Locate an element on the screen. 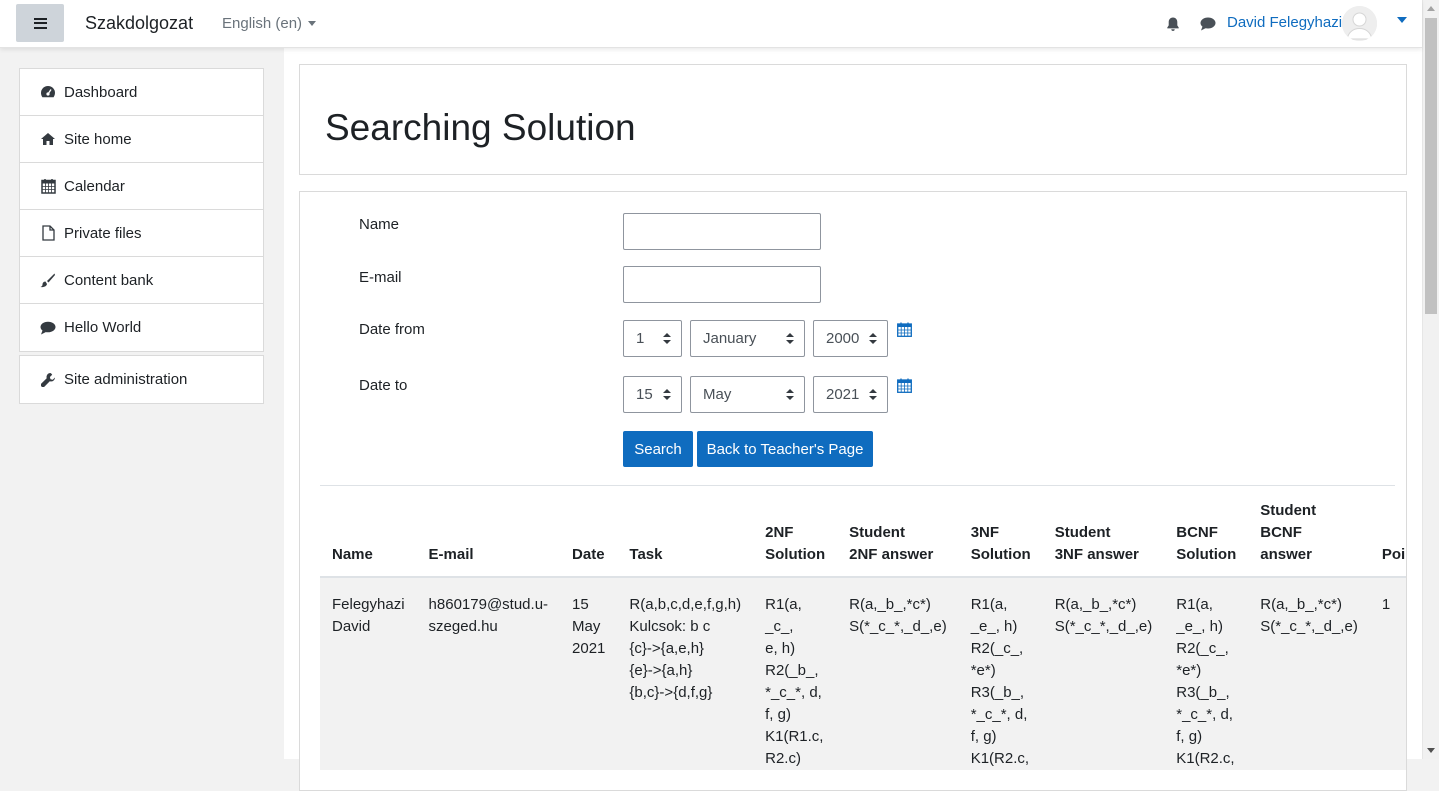 This screenshot has height=791, width=1439. date-to-month-select: May is located at coordinates (747, 394).